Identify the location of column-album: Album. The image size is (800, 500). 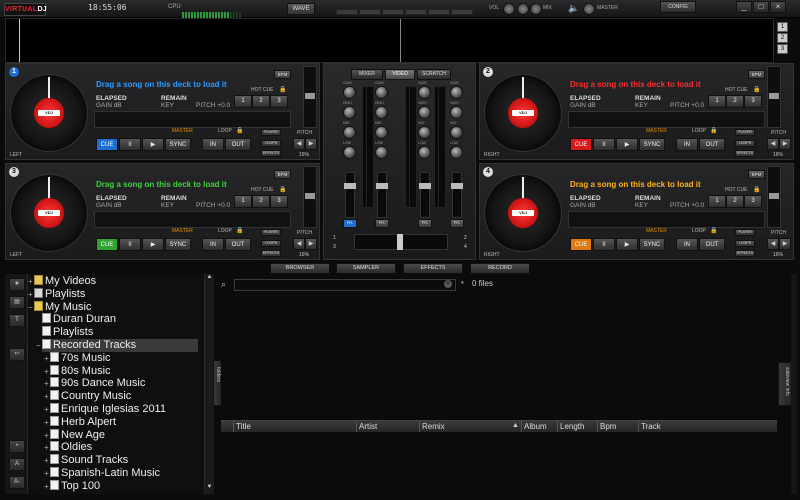
(534, 426).